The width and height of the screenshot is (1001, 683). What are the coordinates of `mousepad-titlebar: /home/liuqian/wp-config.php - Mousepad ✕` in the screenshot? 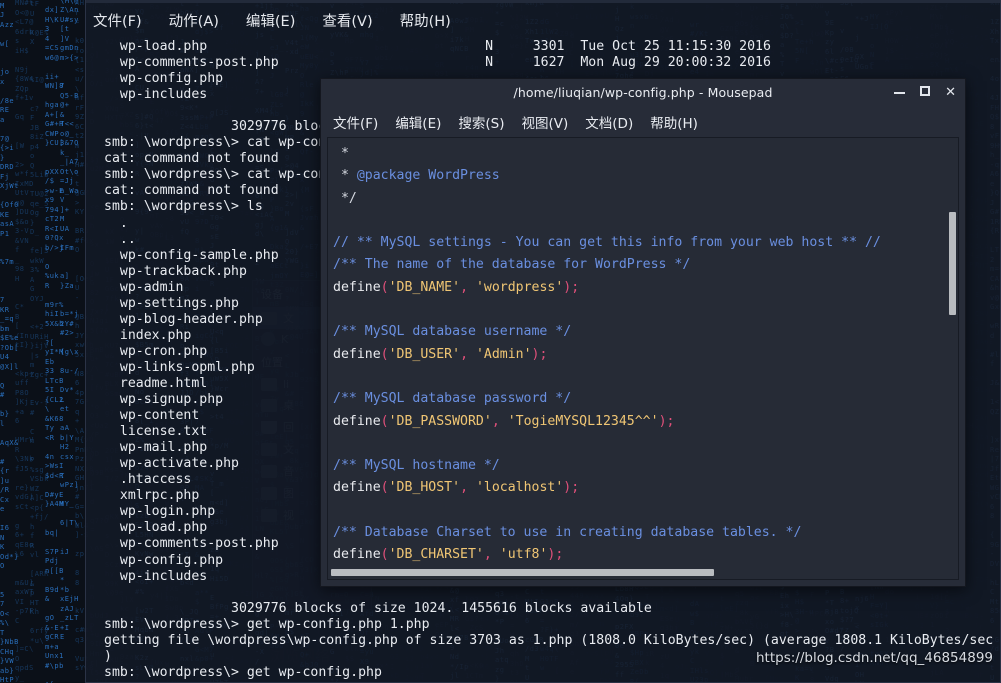 It's located at (643, 92).